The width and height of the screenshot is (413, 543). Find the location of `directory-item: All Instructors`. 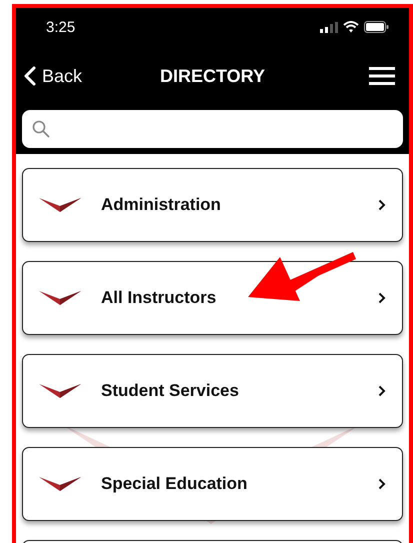

directory-item: All Instructors is located at coordinates (212, 298).